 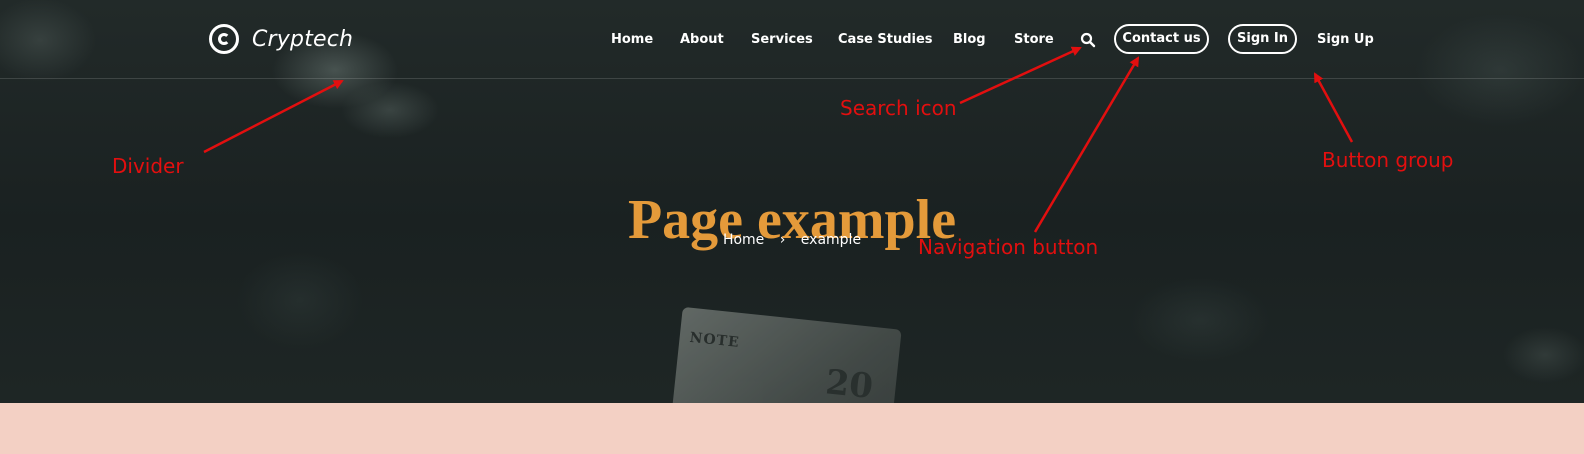 What do you see at coordinates (792, 428) in the screenshot?
I see `content-area` at bounding box center [792, 428].